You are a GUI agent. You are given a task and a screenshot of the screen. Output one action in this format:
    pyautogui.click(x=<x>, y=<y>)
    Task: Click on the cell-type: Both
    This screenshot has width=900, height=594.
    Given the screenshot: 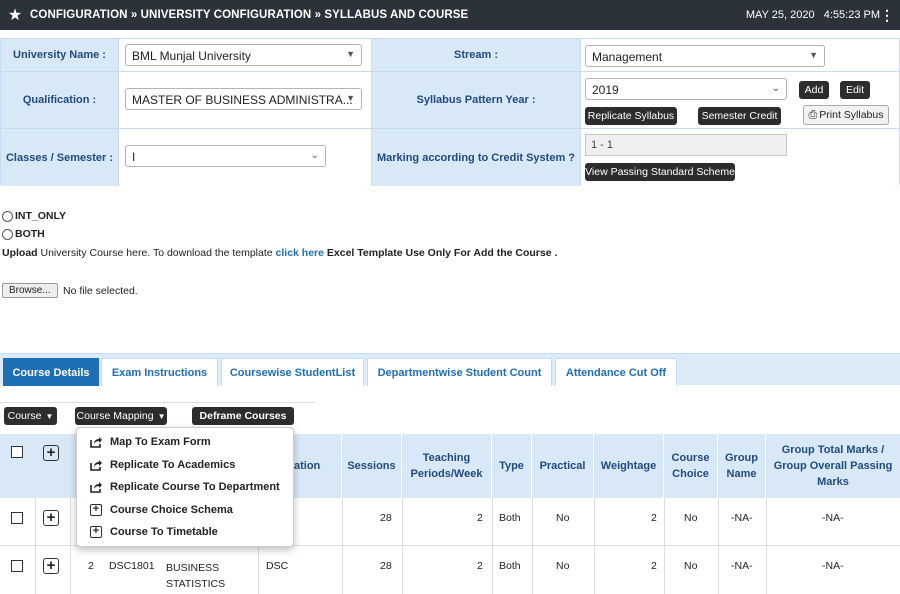 What is the action you would take?
    pyautogui.click(x=510, y=566)
    